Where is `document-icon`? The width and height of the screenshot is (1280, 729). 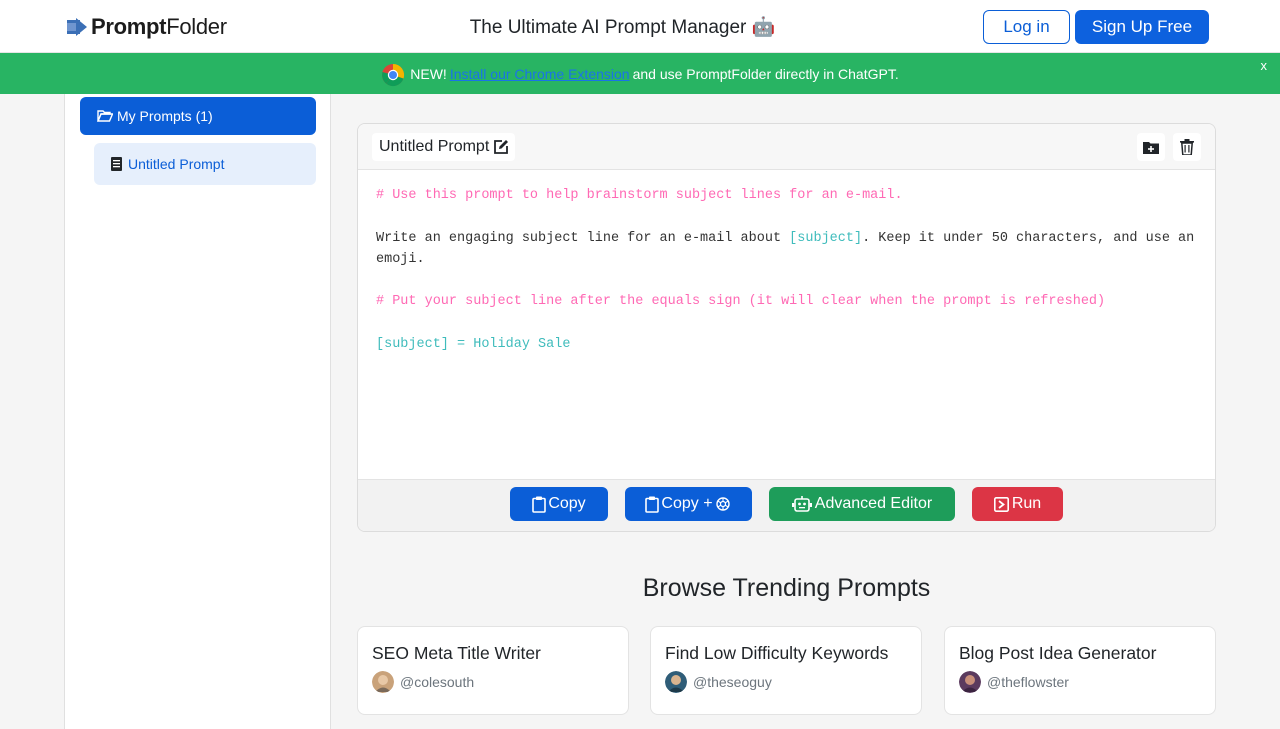
document-icon is located at coordinates (116, 164).